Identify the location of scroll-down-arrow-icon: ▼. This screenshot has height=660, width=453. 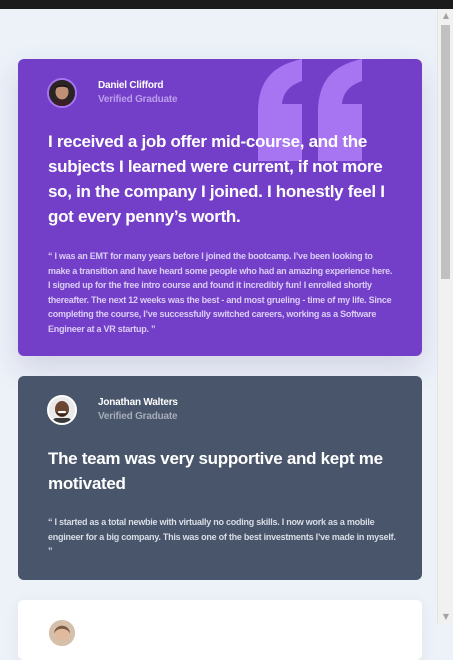
(445, 617).